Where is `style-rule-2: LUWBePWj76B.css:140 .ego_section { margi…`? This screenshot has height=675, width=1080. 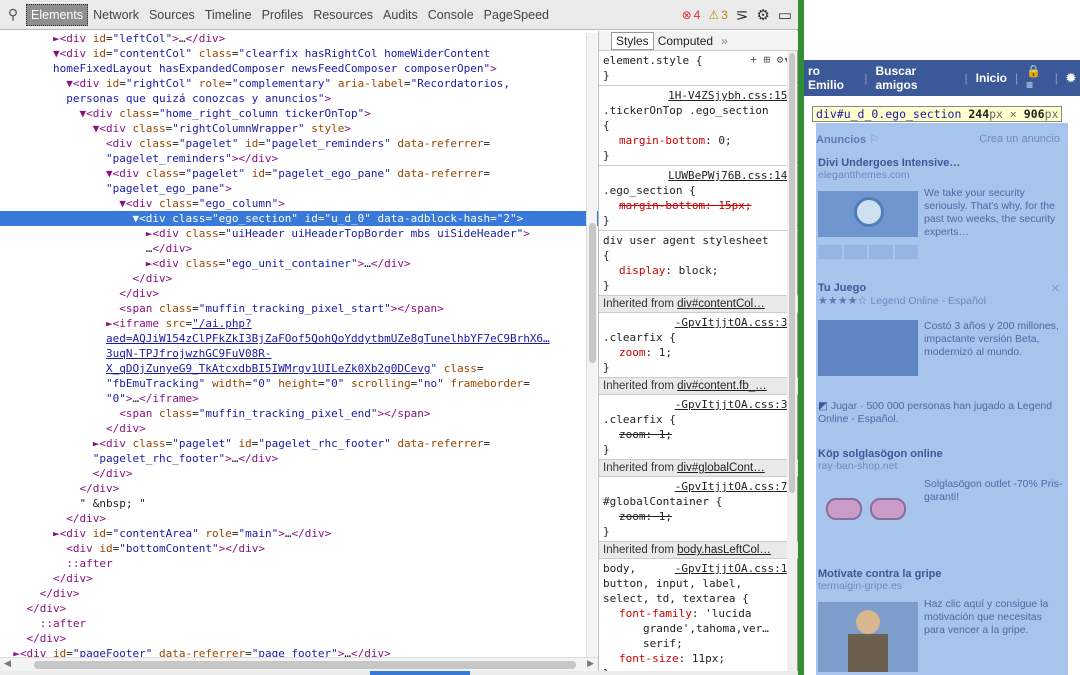 style-rule-2: LUWBePWj76B.css:140 .ego_section { margi… is located at coordinates (698, 198).